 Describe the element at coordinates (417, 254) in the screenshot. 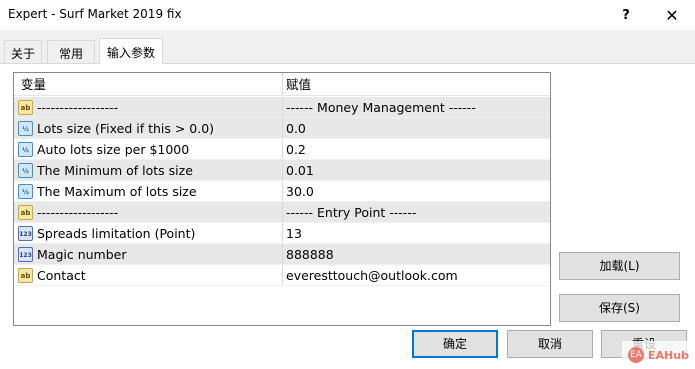

I see `param-value: 888888` at that location.